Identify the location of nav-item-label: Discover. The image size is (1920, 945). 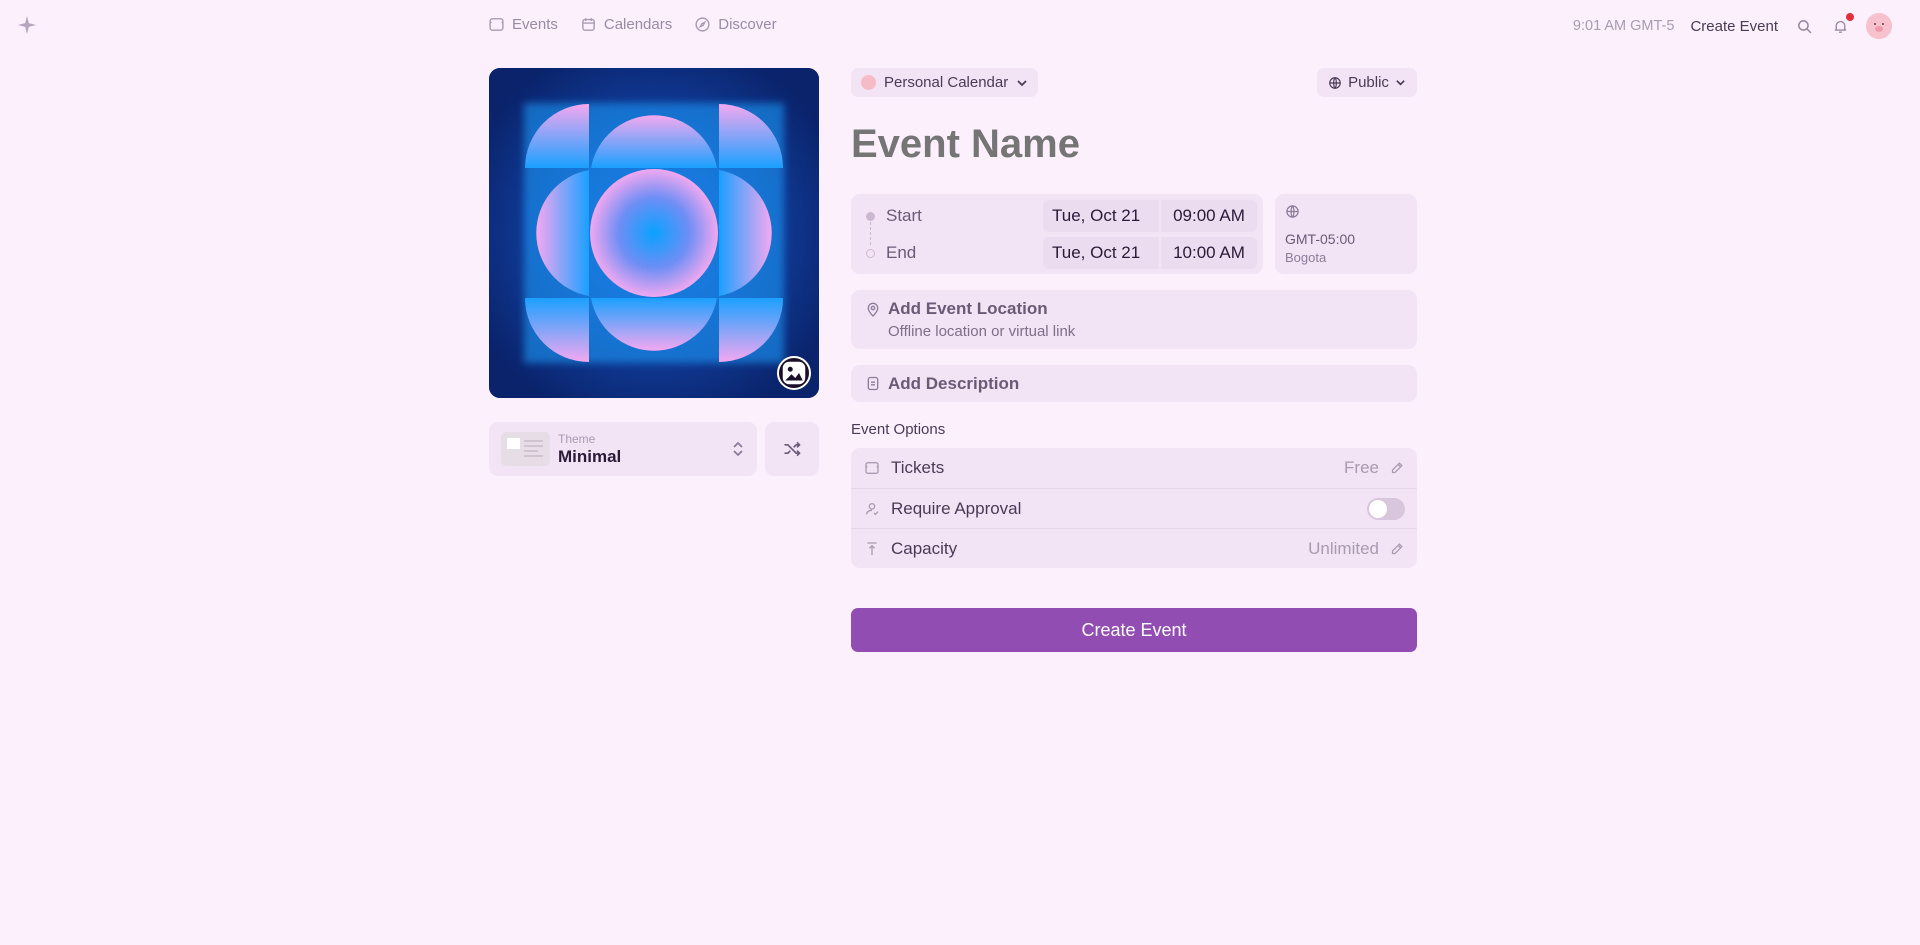
(747, 24).